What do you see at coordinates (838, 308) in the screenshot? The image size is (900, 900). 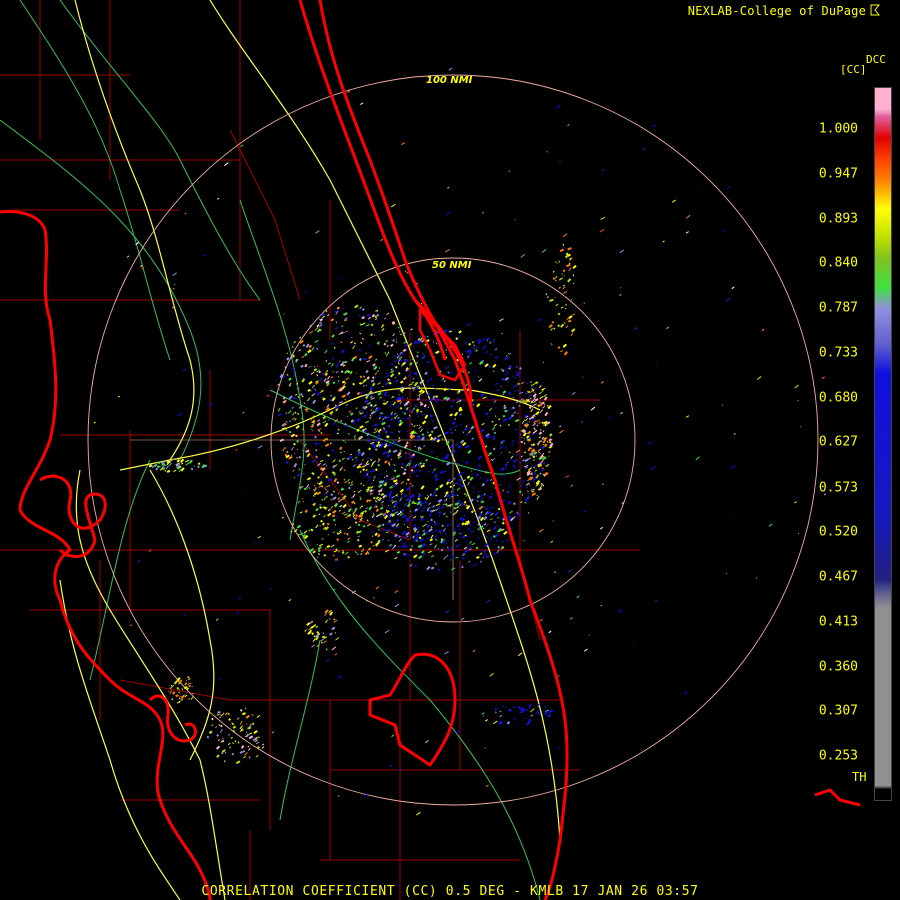 I see `colorbar-tick-label: 0.787` at bounding box center [838, 308].